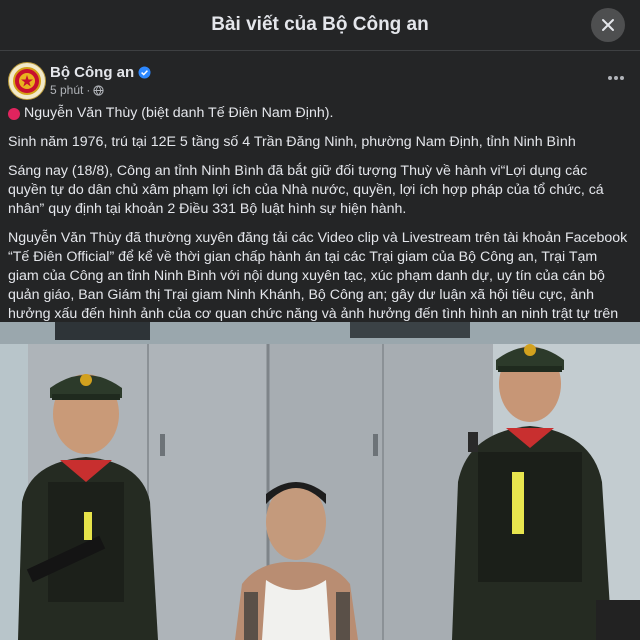 This screenshot has height=640, width=640. Describe the element at coordinates (320, 80) in the screenshot. I see `post-header: Bộ Công an 5 phút ·` at that location.